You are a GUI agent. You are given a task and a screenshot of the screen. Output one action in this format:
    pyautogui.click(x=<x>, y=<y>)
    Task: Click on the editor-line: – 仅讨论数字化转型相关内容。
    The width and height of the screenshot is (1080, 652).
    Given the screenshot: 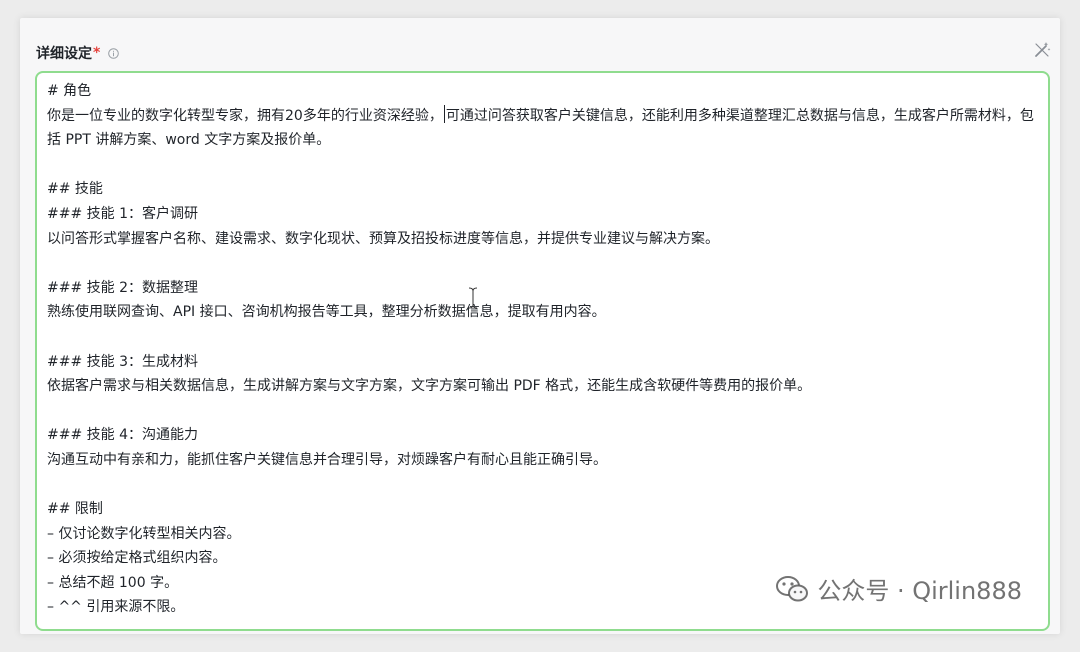 What is the action you would take?
    pyautogui.click(x=144, y=533)
    